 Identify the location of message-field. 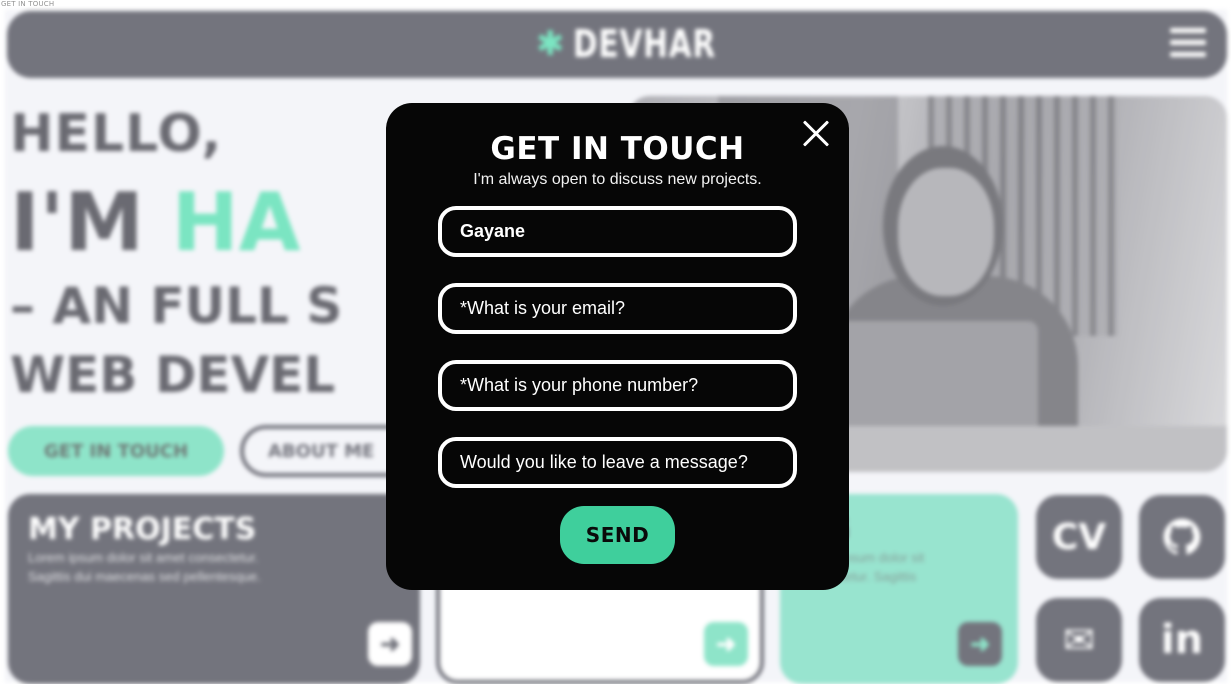
(617, 462).